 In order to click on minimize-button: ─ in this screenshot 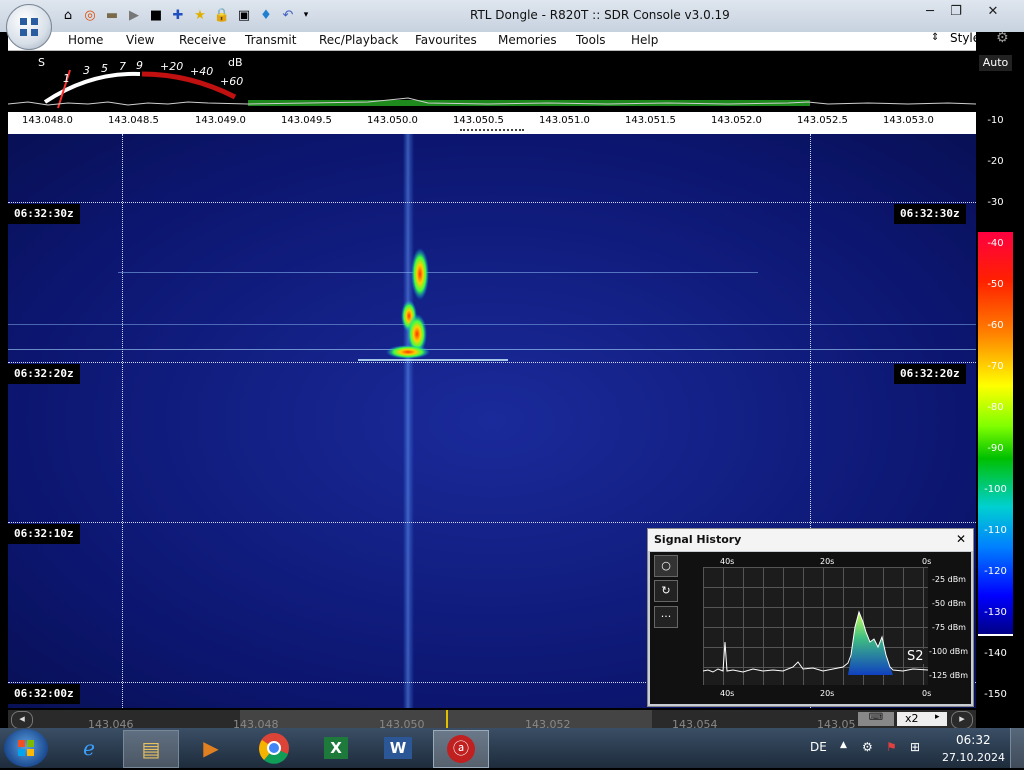, I will do `click(930, 12)`.